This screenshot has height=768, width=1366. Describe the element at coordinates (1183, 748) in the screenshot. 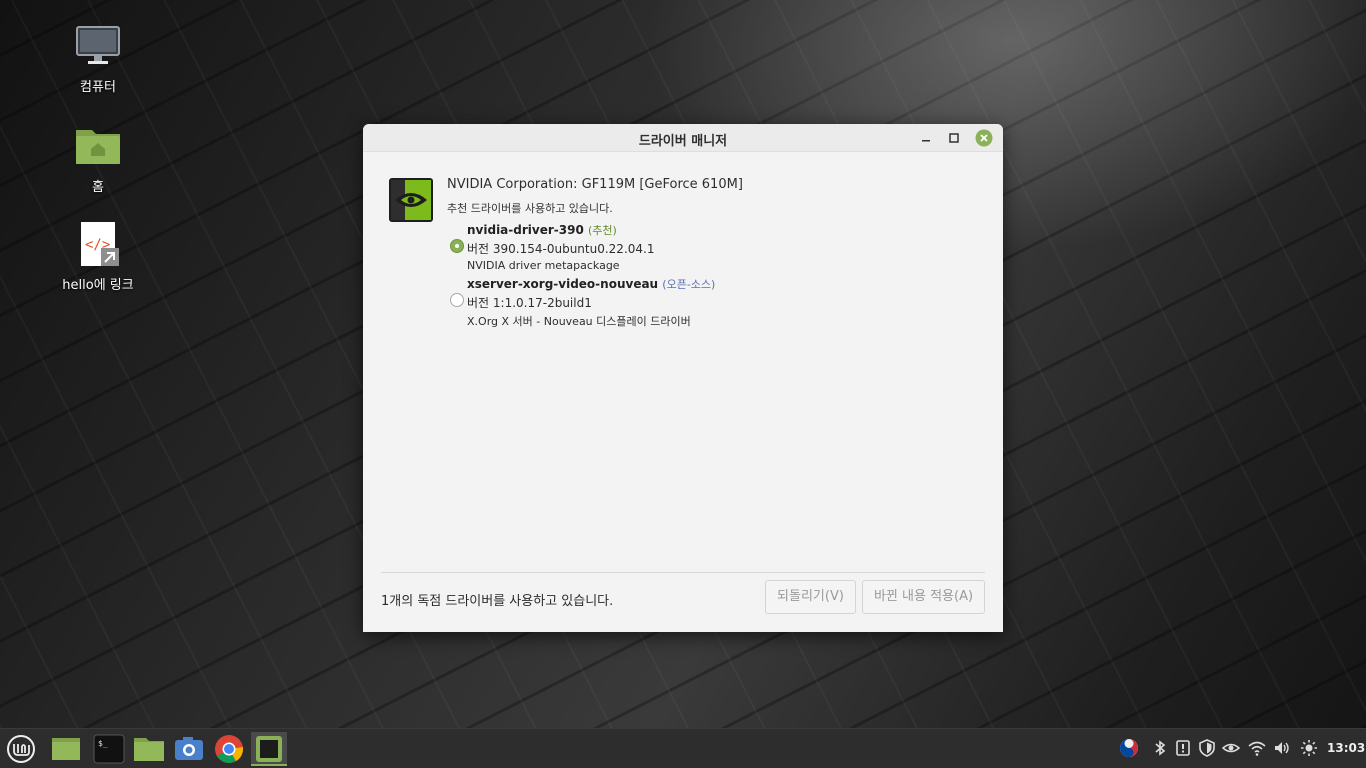

I see `update-manager-icon` at that location.